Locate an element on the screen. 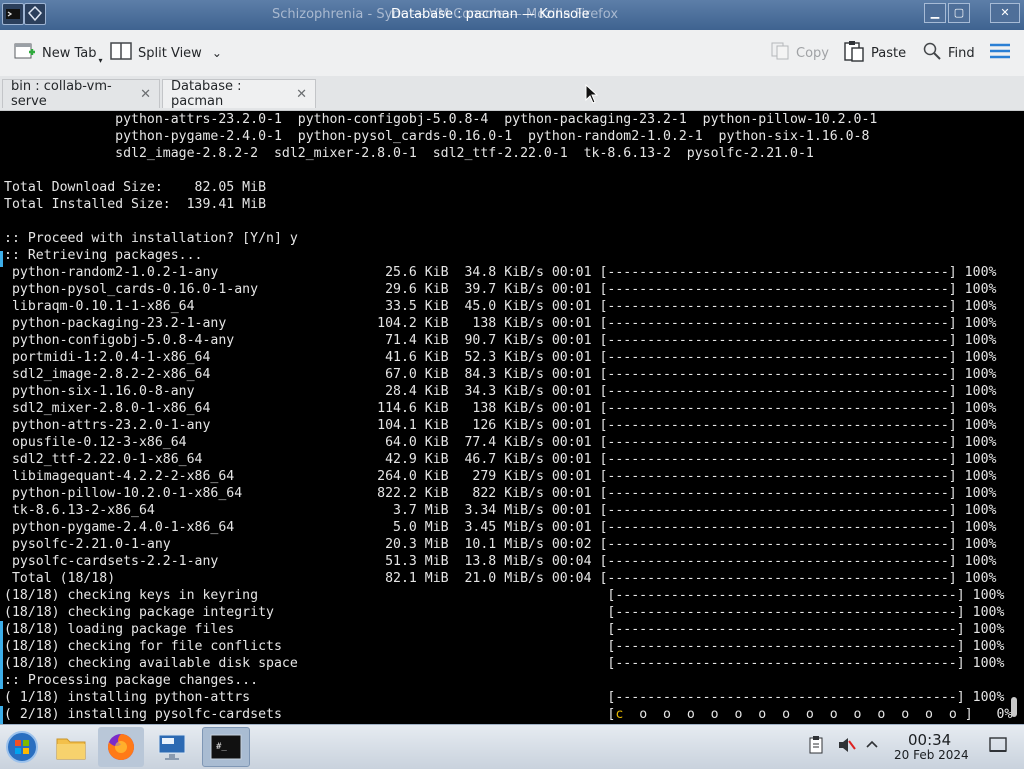  clipboard-tray-icon is located at coordinates (816, 747).